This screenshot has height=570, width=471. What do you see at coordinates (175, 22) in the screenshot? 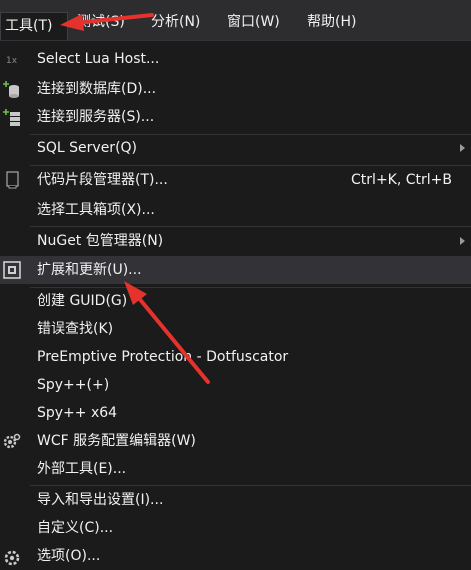
I see `menu-analyze: 分析(N)` at bounding box center [175, 22].